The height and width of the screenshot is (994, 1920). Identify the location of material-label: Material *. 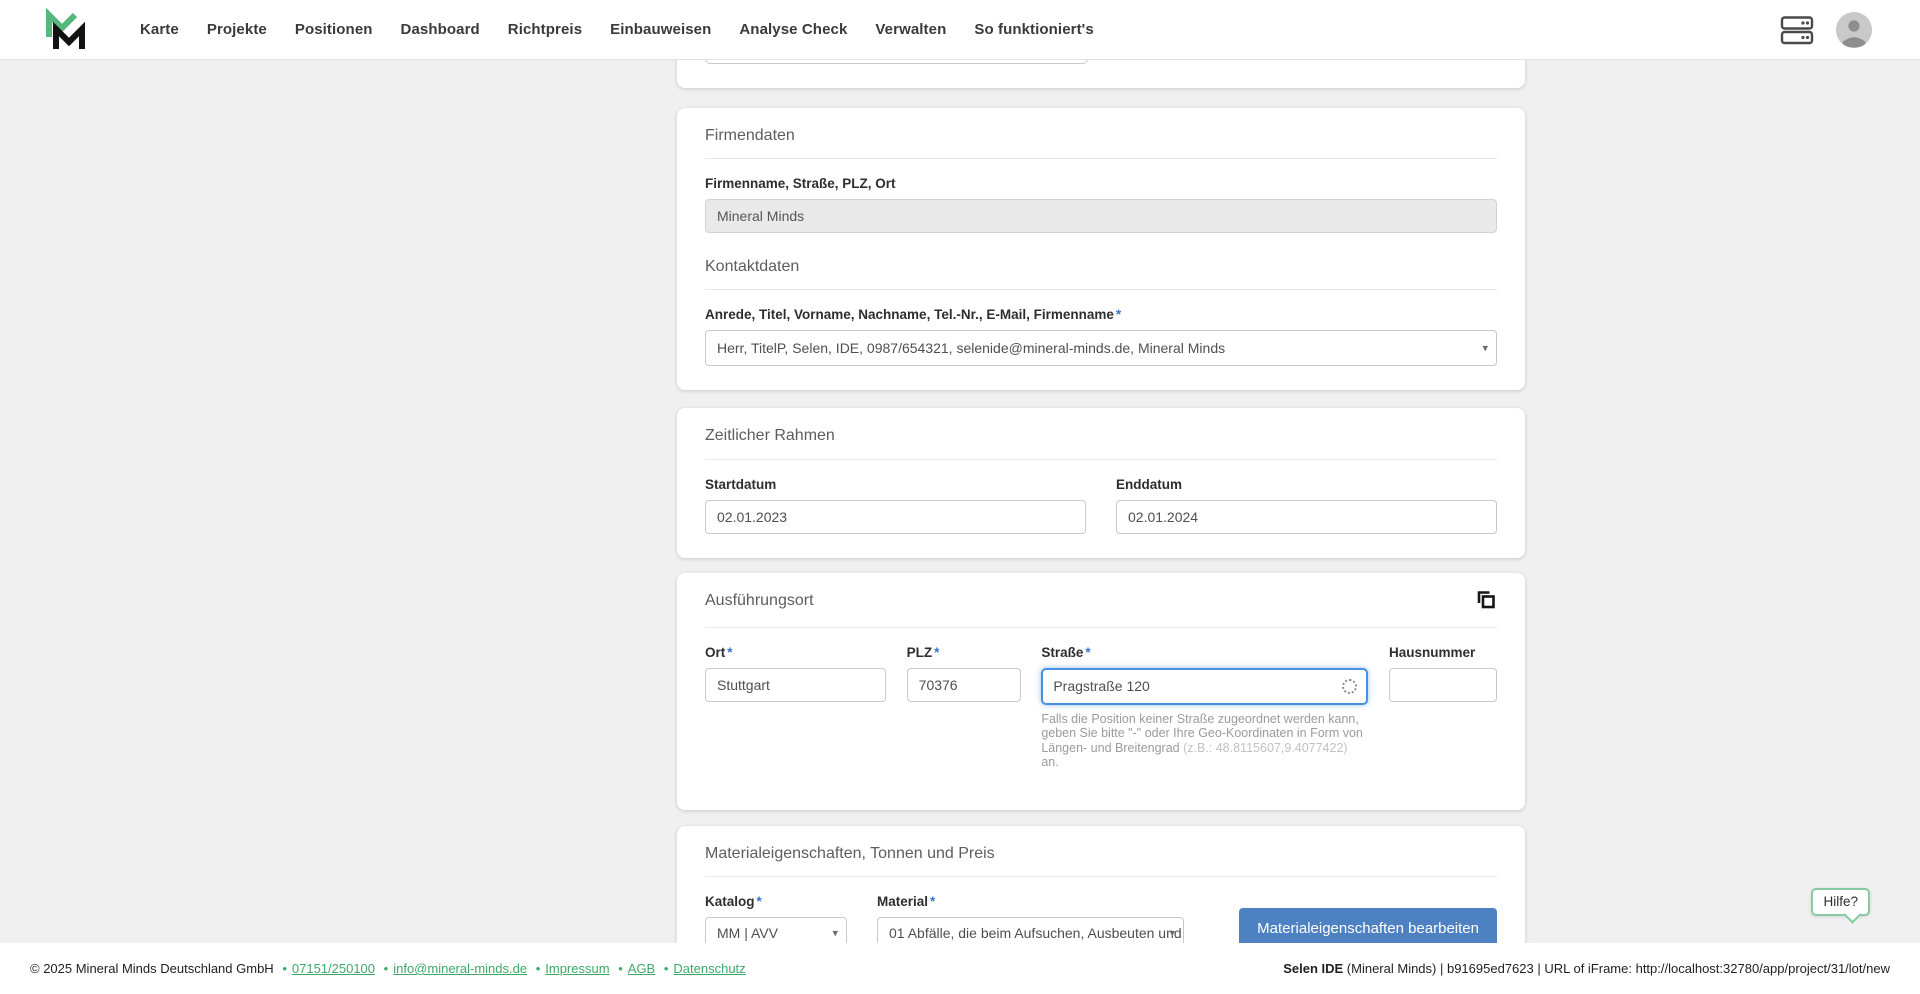
(906, 902).